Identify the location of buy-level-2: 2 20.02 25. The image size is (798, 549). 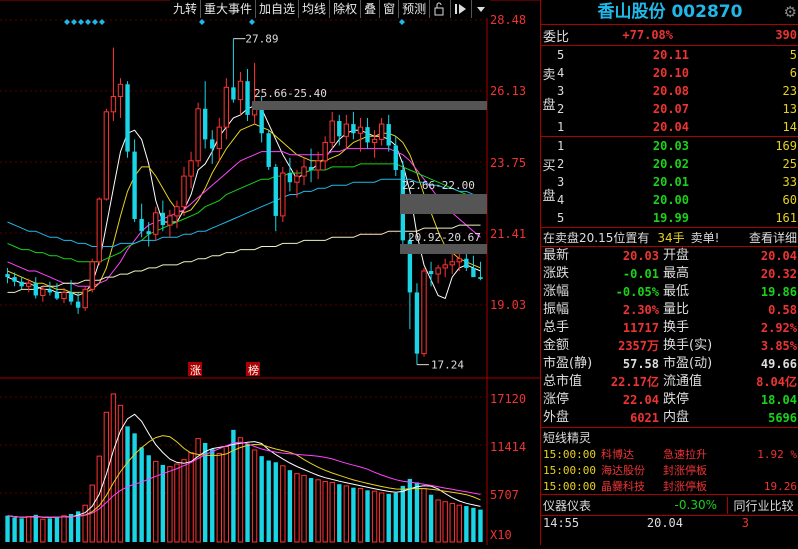
(677, 164).